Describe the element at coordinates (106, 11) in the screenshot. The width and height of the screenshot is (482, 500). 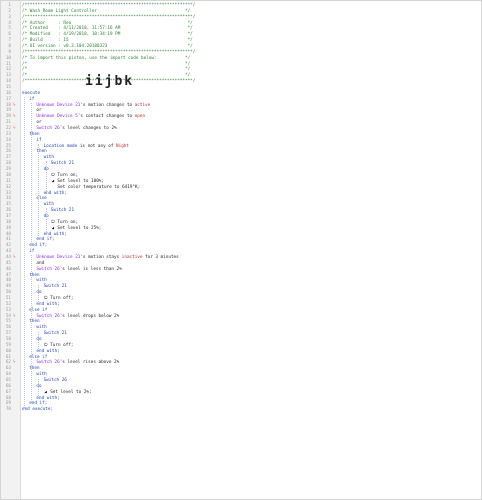
I see `comment-text: /* Wash Room Light Controller */` at that location.